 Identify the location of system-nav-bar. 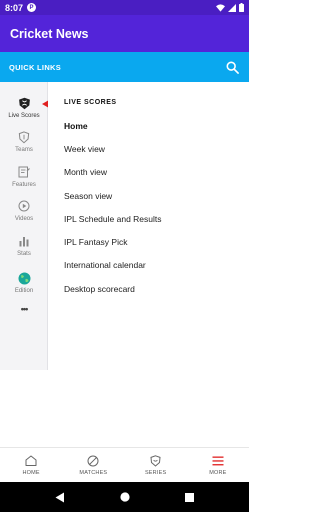
(124, 497).